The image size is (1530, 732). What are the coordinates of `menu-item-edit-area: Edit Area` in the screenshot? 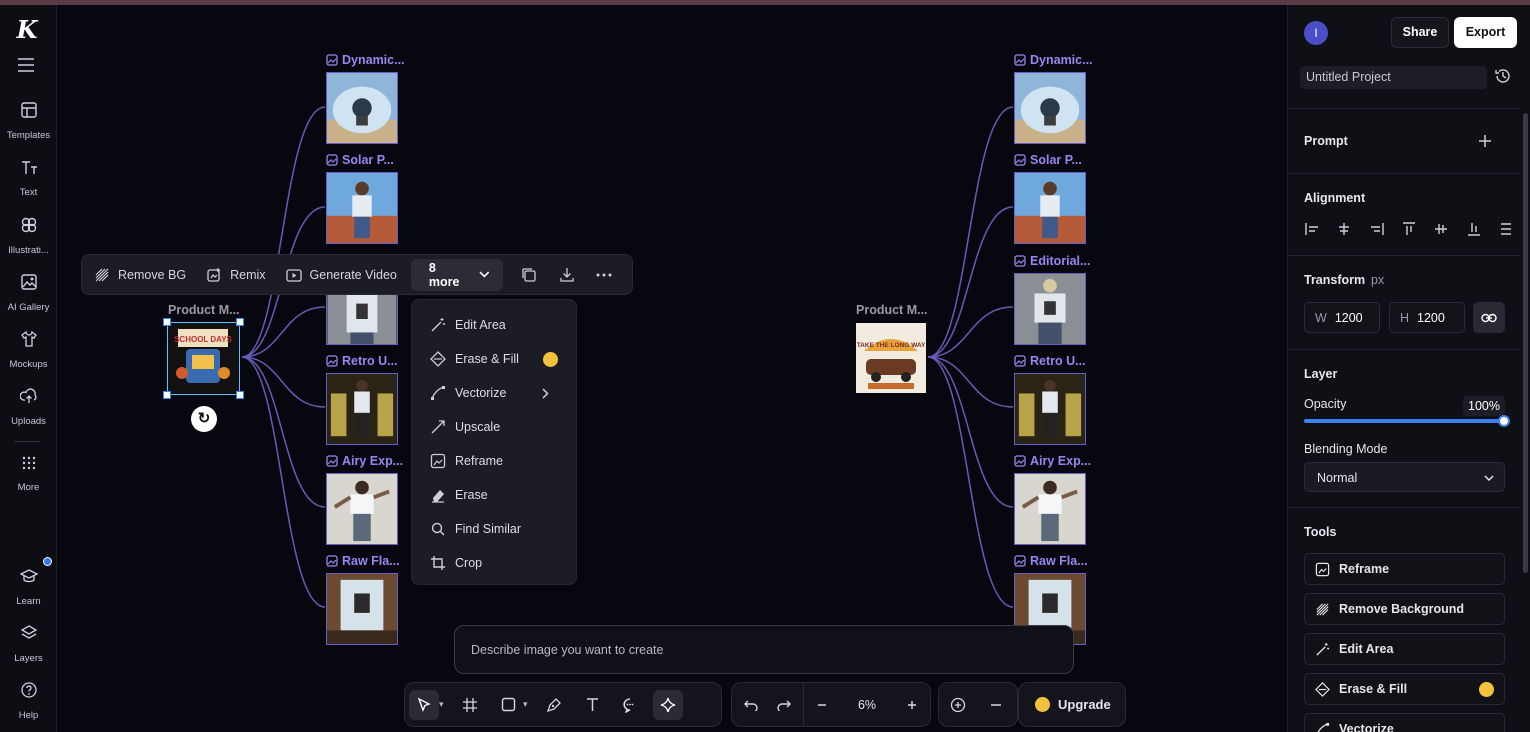 It's located at (494, 325).